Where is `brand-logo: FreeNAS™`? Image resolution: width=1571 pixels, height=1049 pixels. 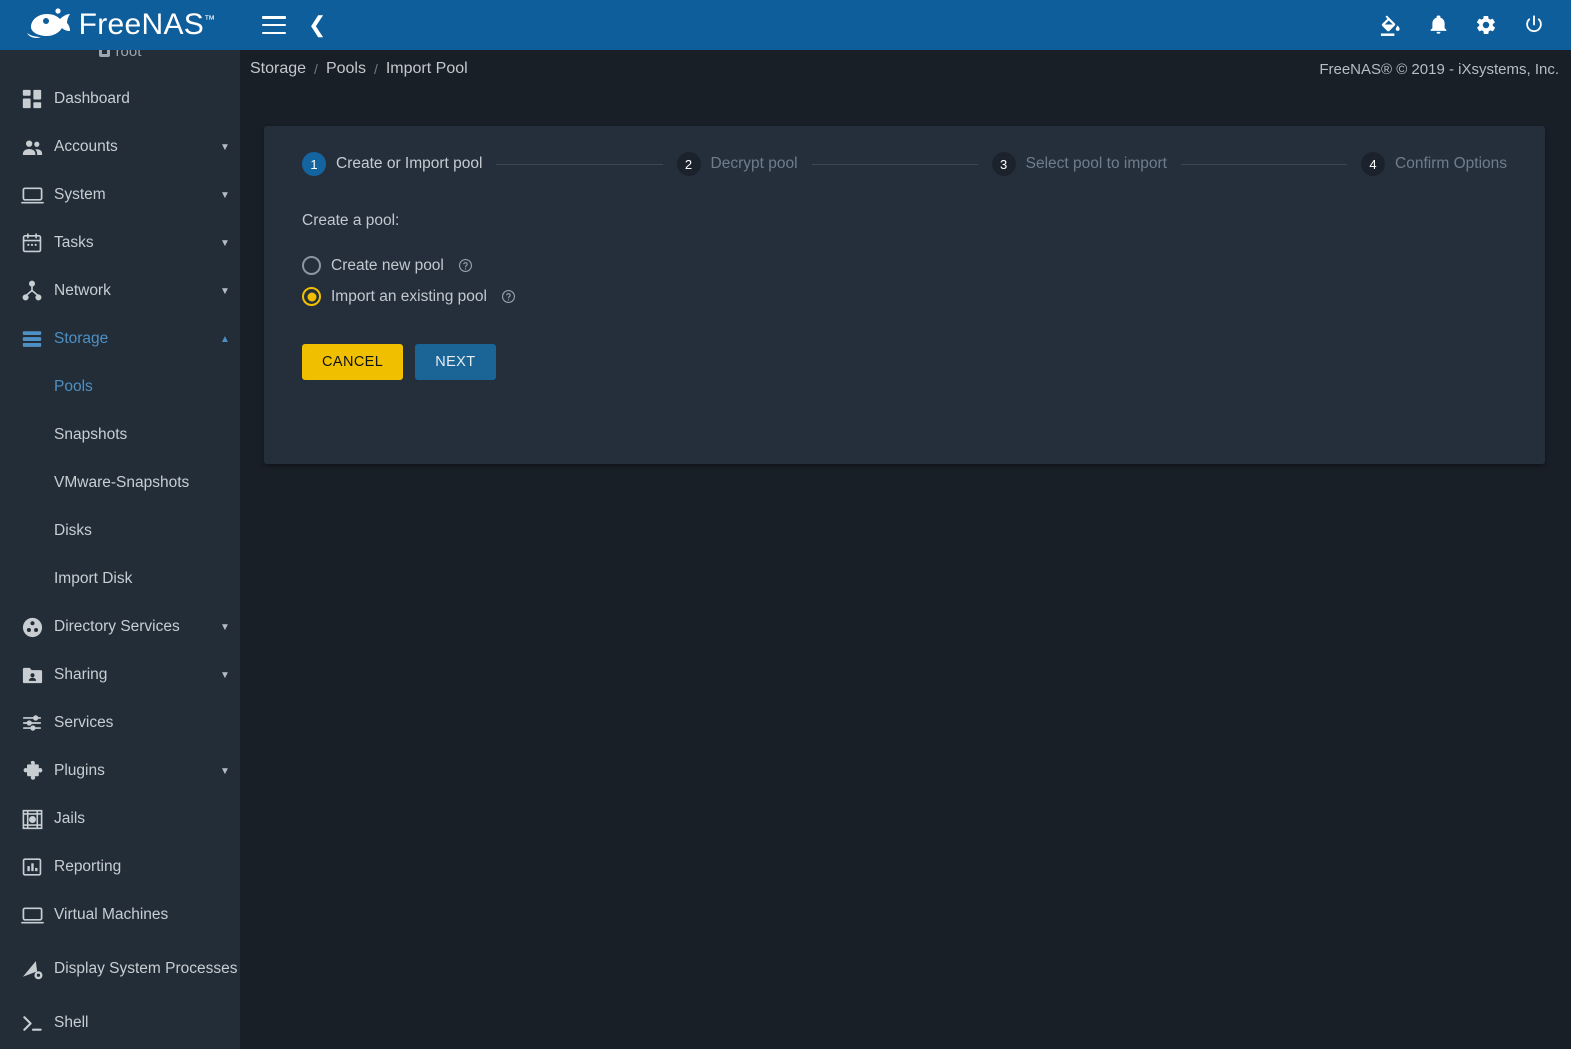
brand-logo: FreeNAS™ is located at coordinates (120, 25).